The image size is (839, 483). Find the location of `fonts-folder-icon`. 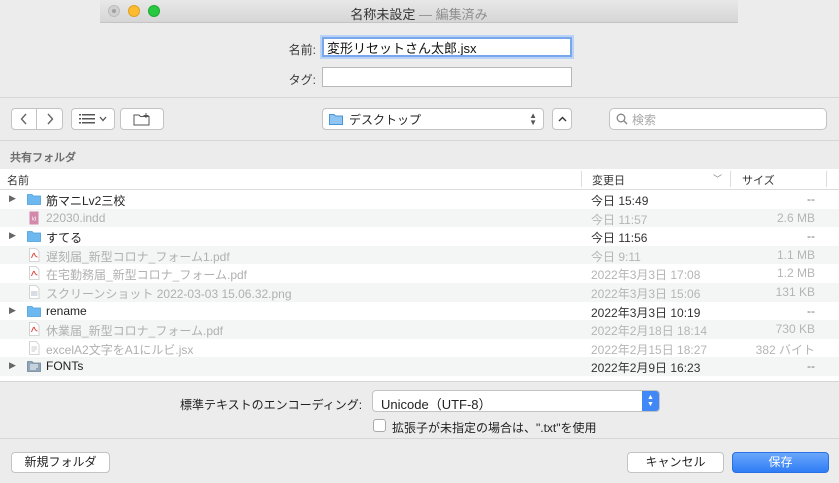

fonts-folder-icon is located at coordinates (34, 366).